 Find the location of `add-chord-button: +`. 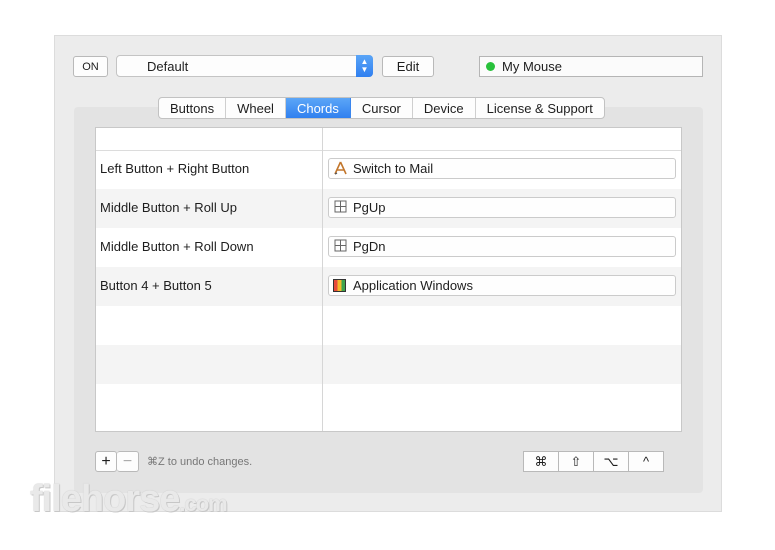

add-chord-button: + is located at coordinates (106, 461).